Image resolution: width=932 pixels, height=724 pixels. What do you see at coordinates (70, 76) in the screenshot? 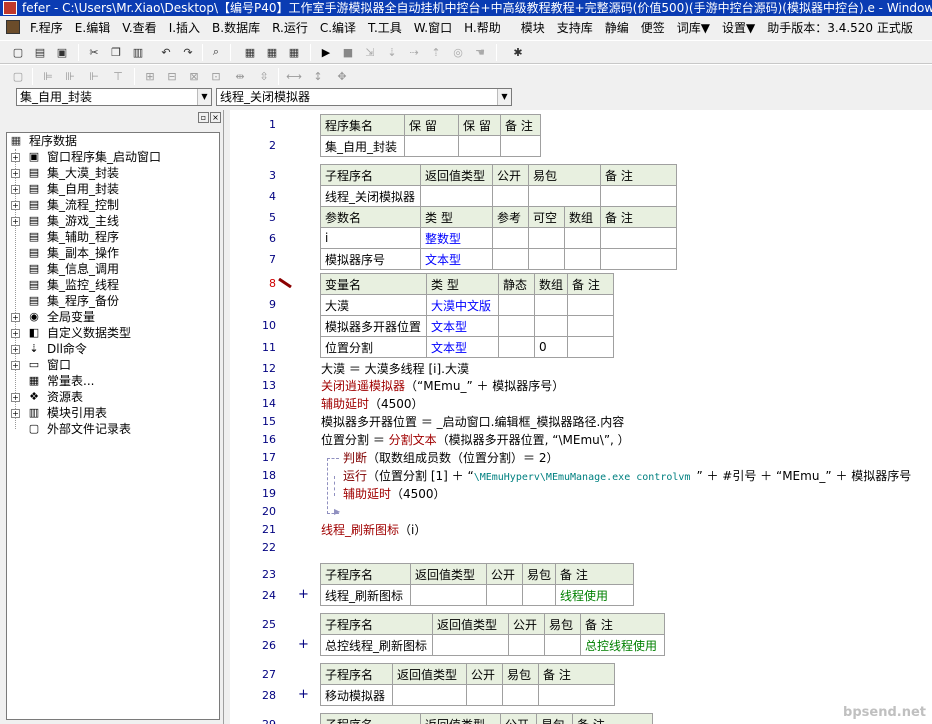
I see `align-center-icon: ⊪` at bounding box center [70, 76].